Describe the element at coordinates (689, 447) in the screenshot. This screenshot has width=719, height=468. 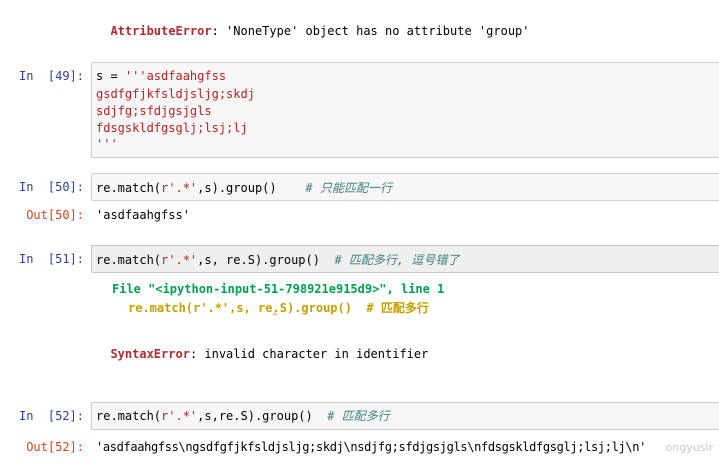
I see `watermark: ongyusir` at that location.